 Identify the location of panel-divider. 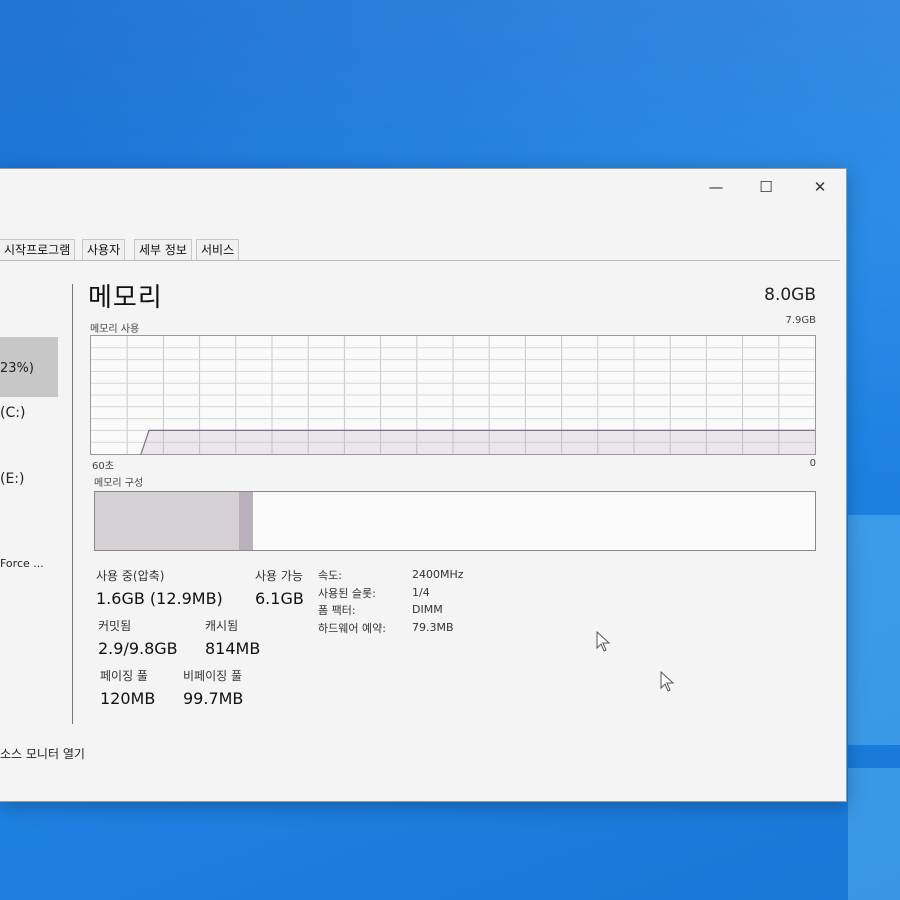
(72, 504).